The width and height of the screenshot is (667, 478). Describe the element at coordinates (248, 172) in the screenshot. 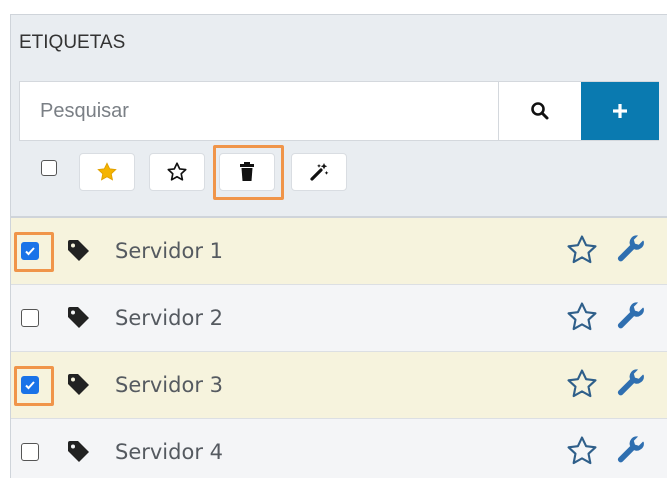

I see `delete-highlight` at that location.